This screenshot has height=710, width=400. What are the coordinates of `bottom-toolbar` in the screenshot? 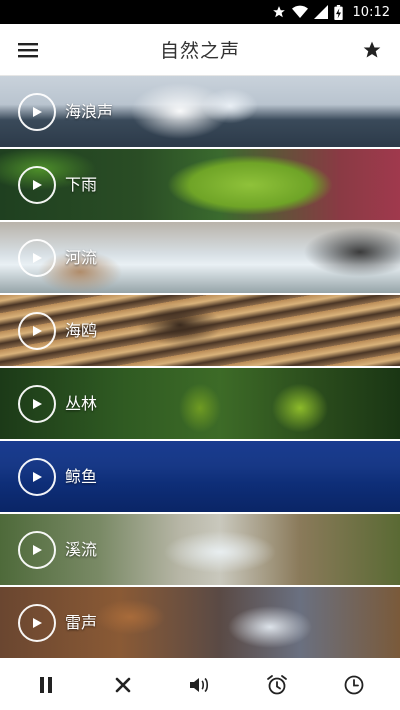 It's located at (200, 685).